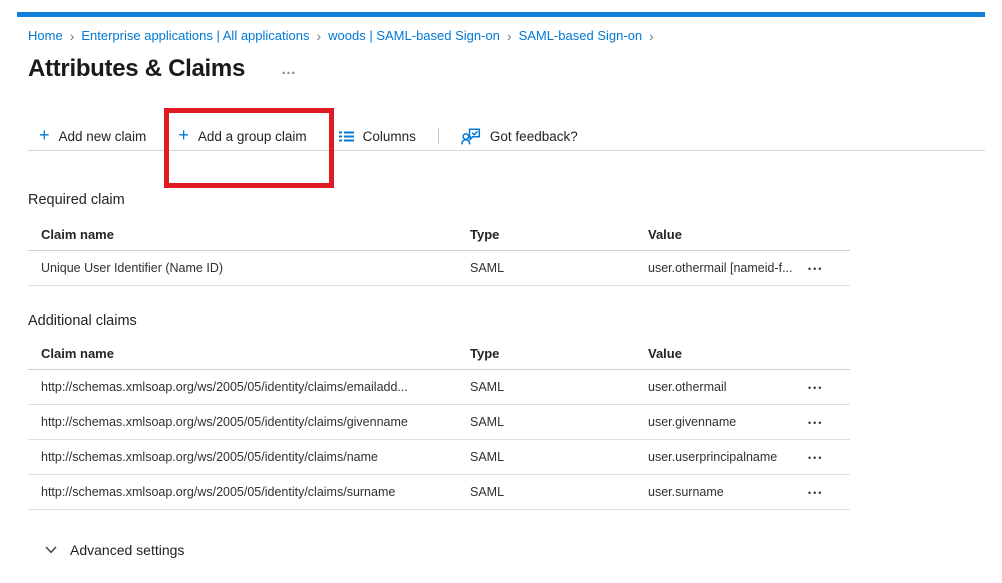 This screenshot has height=583, width=1002. I want to click on advanced-settings-expander: Advanced settings, so click(515, 550).